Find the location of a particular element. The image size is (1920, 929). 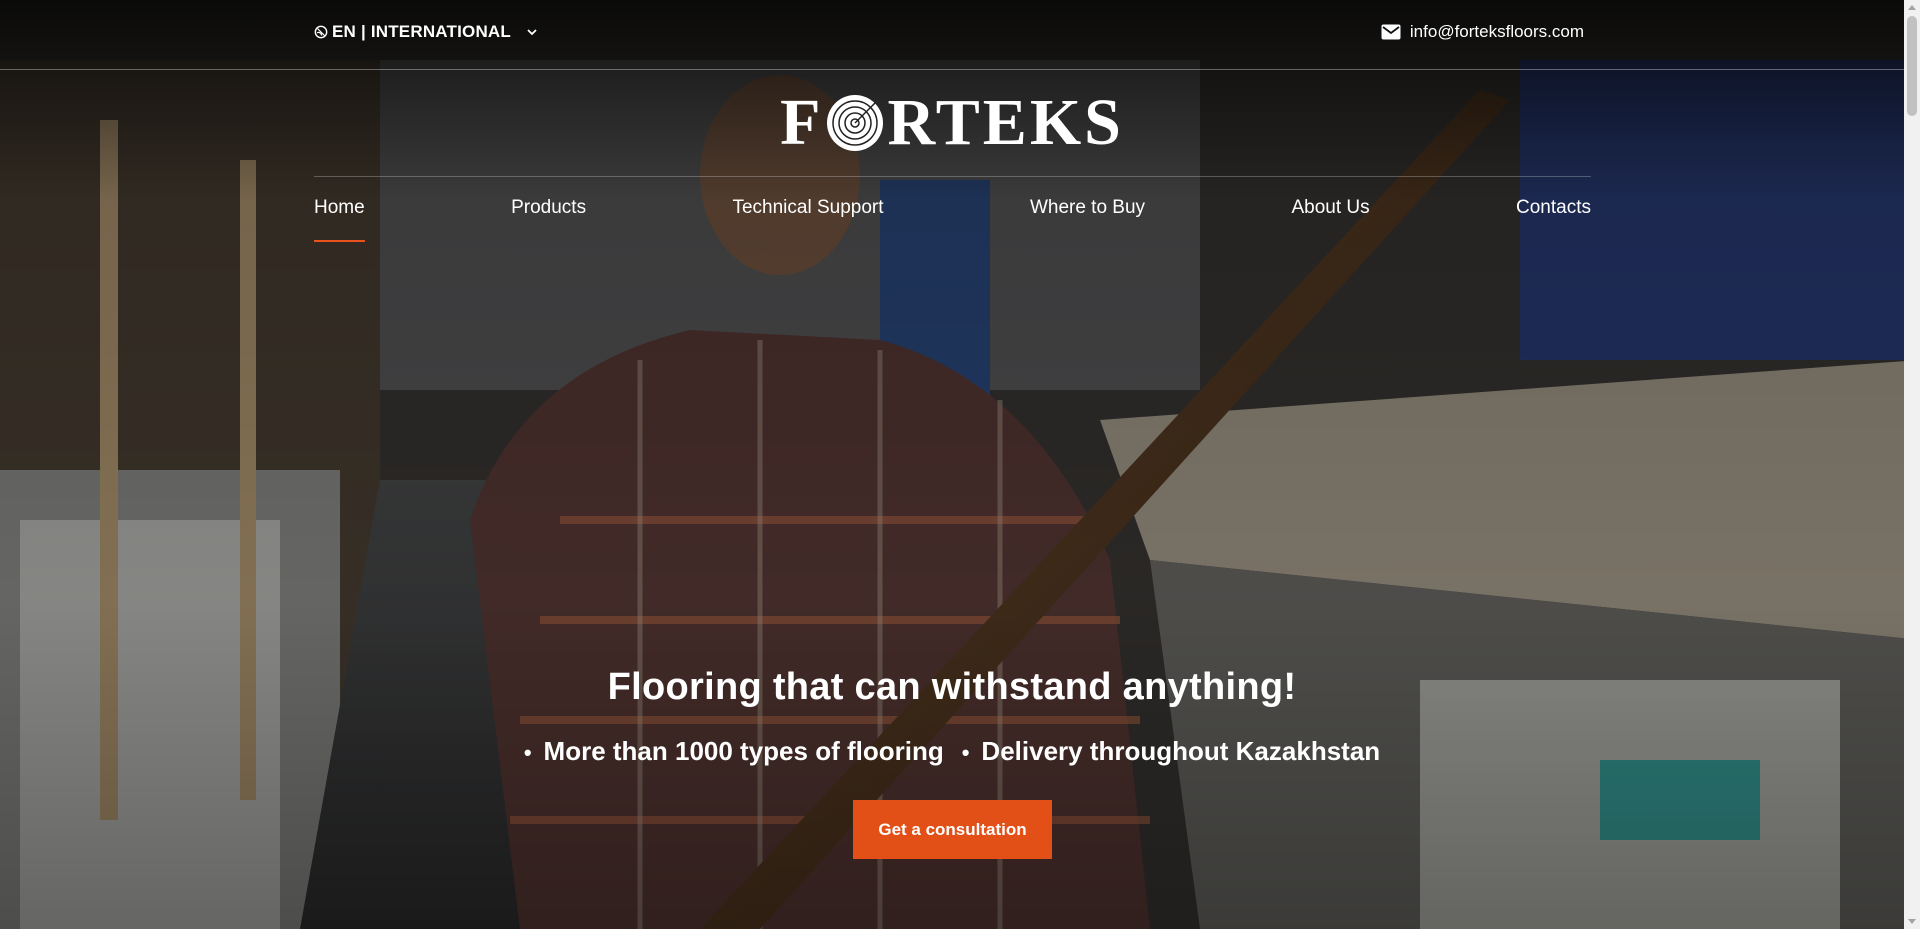

globe-icon is located at coordinates (321, 32).